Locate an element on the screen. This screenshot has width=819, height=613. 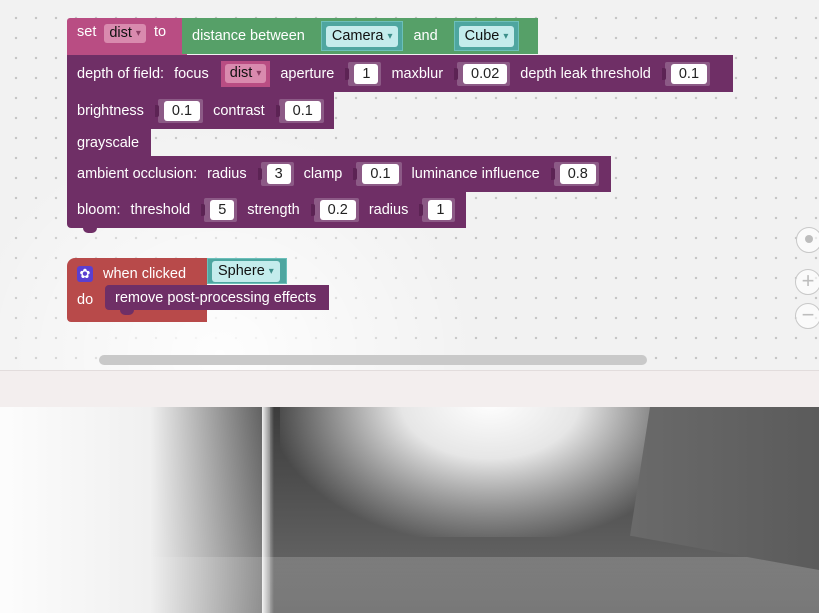
brightness-input: 0.1 is located at coordinates (180, 110).